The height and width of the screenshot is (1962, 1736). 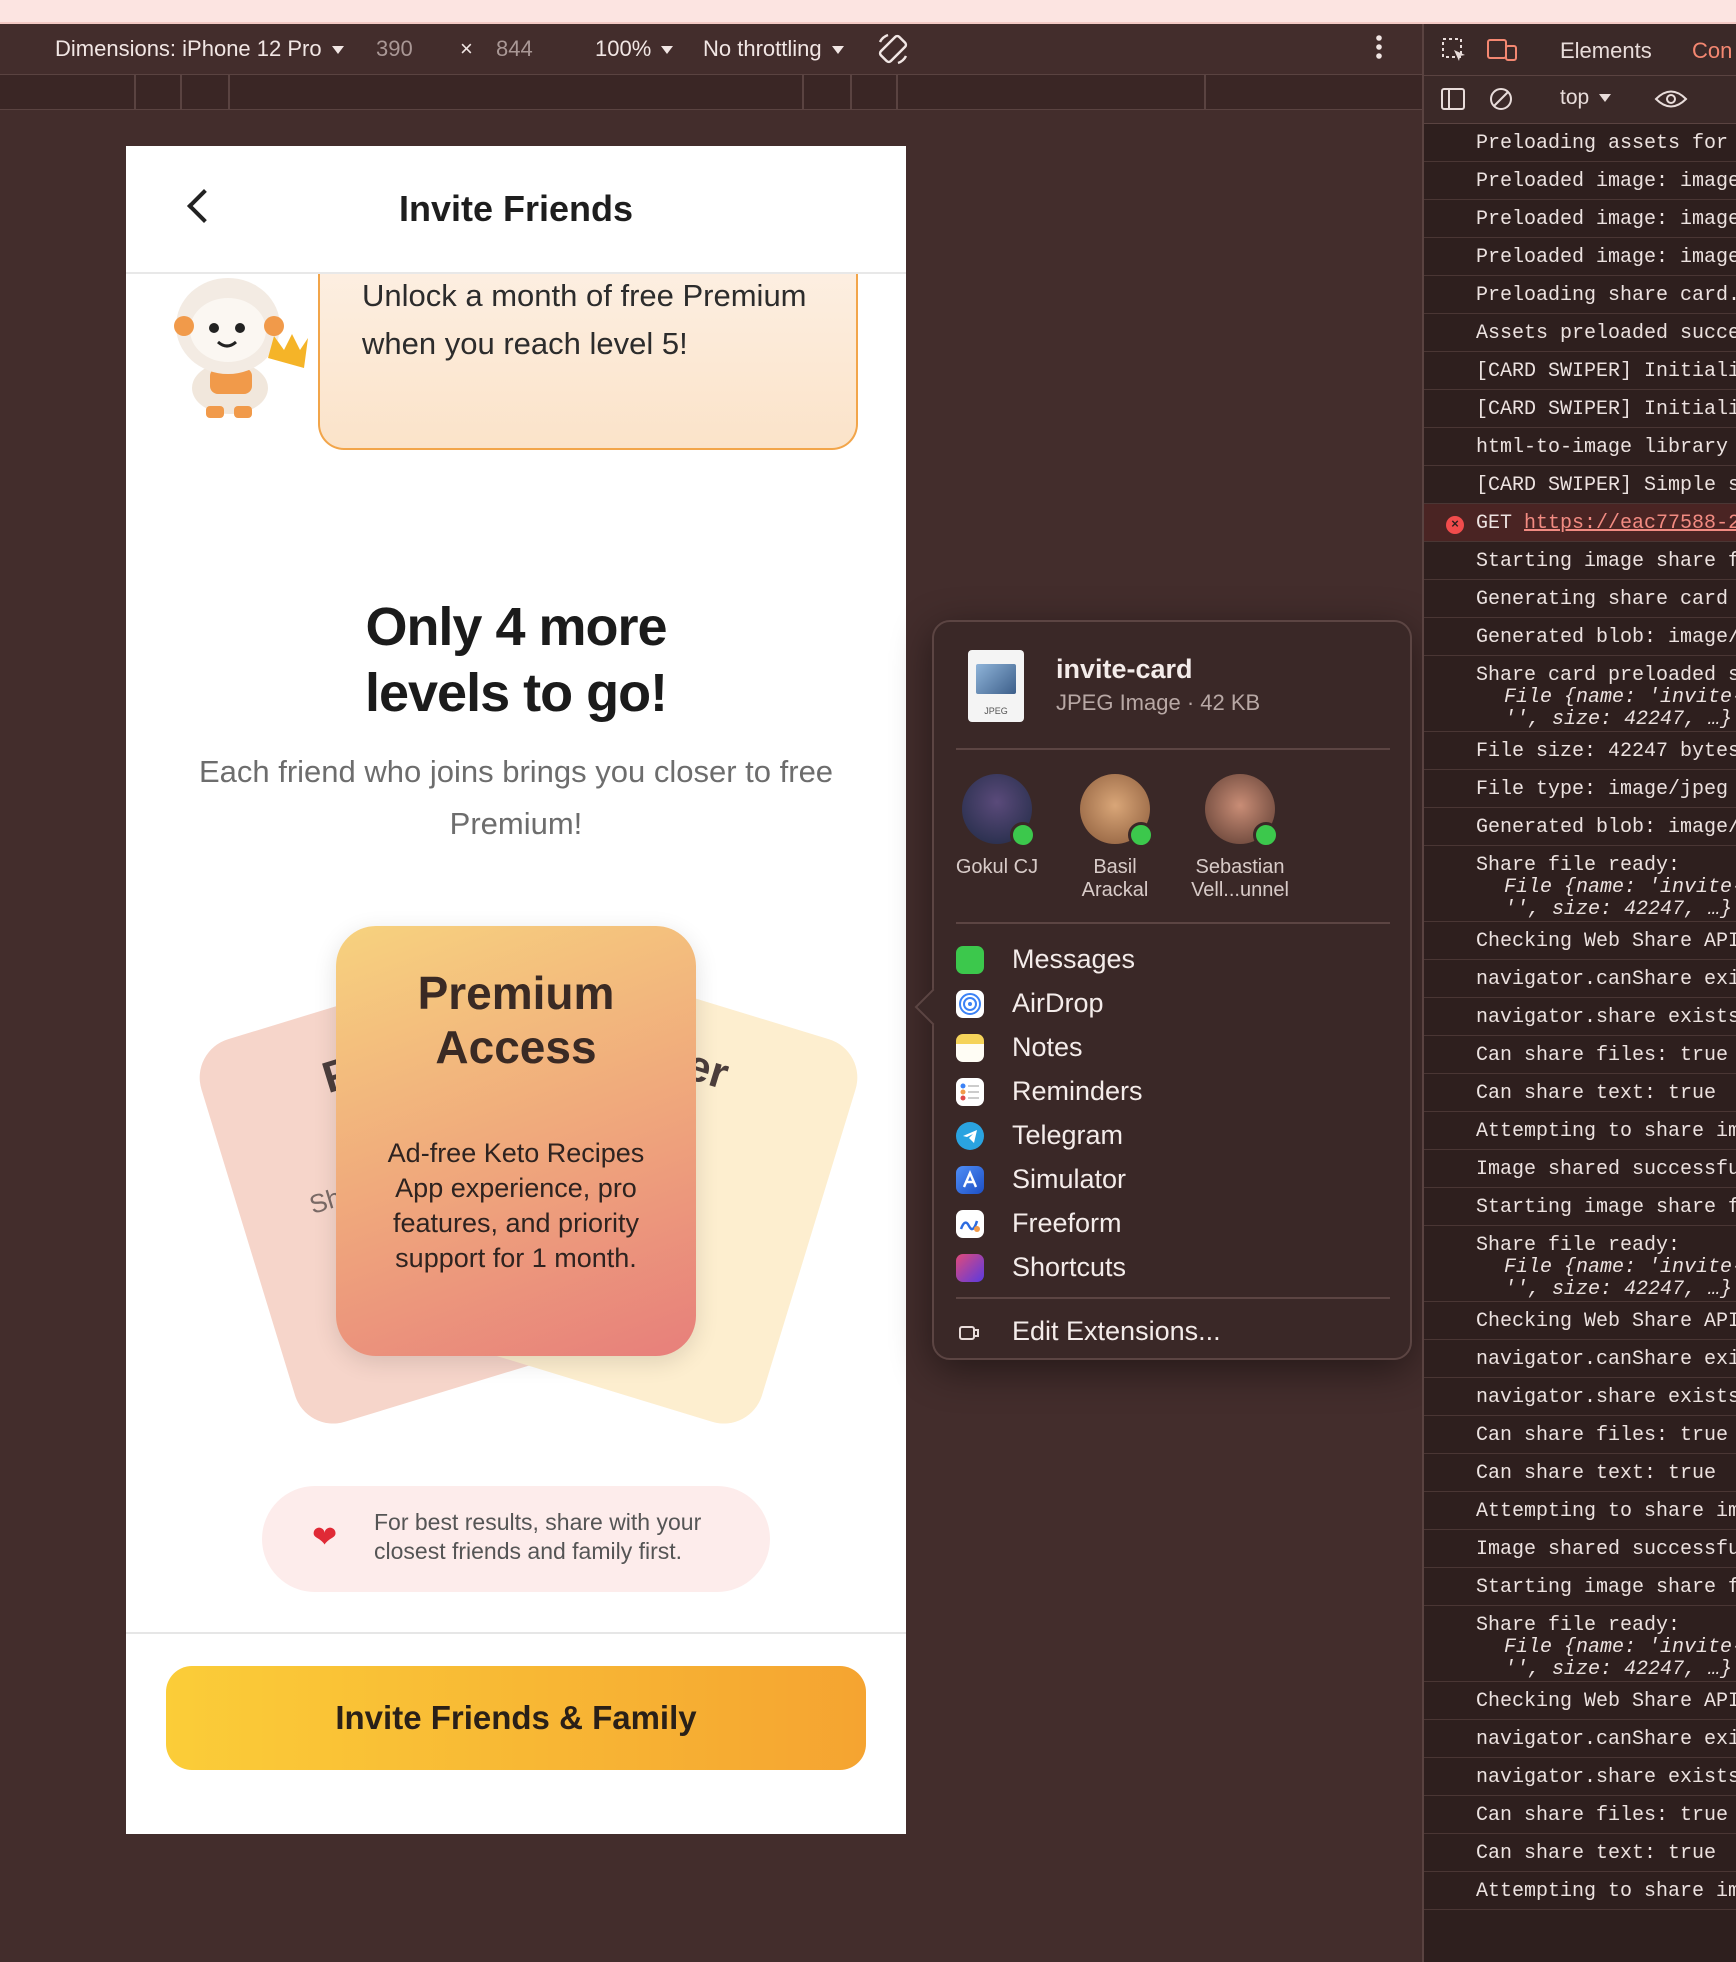 I want to click on tab-console: Con, so click(x=1712, y=51).